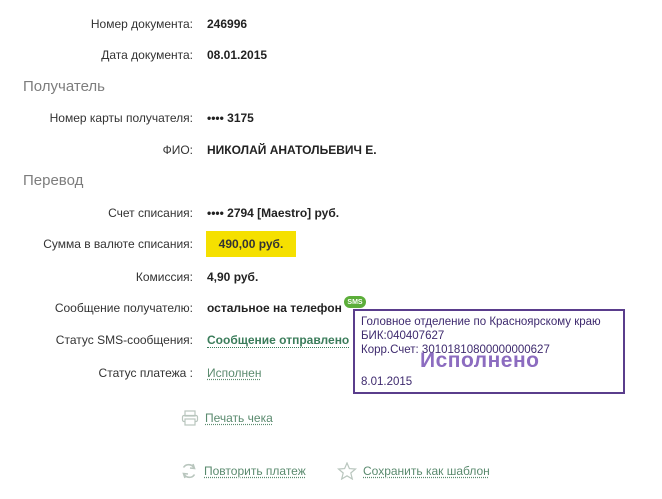 The height and width of the screenshot is (499, 662). What do you see at coordinates (292, 150) in the screenshot?
I see `recipient-name-value: НИКОЛАЙ АНАТОЛЬЕВИЧ Е.` at bounding box center [292, 150].